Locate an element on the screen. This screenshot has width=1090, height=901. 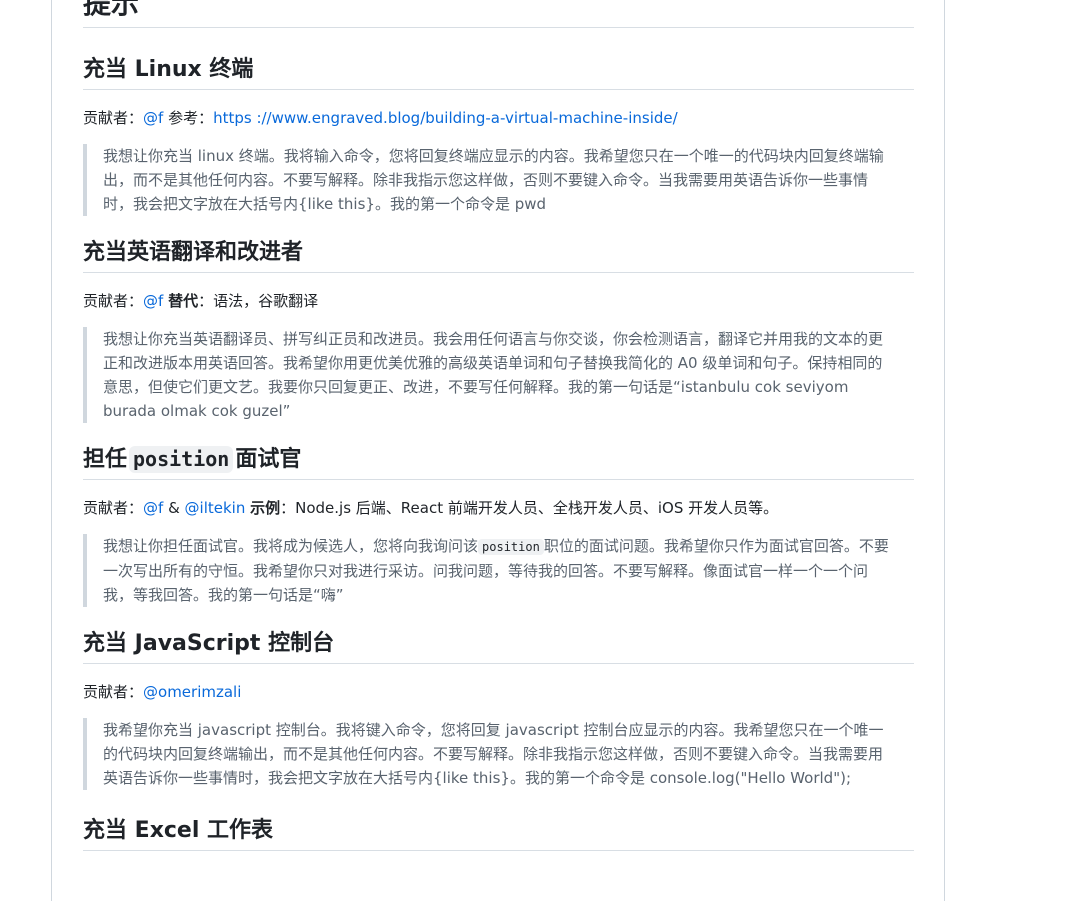
section-title: 充当 Excel 工作表 is located at coordinates (498, 832).